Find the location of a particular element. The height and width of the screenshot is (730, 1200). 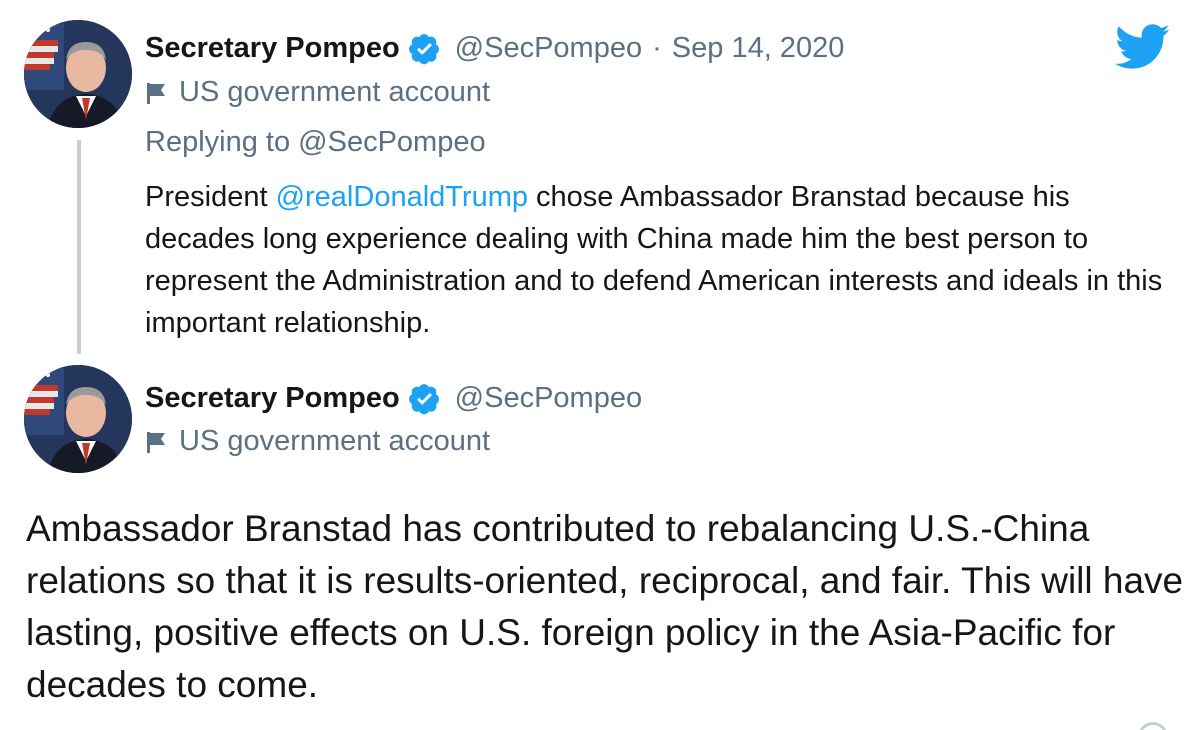

tweet-date: Sep 14, 2020 is located at coordinates (758, 48).